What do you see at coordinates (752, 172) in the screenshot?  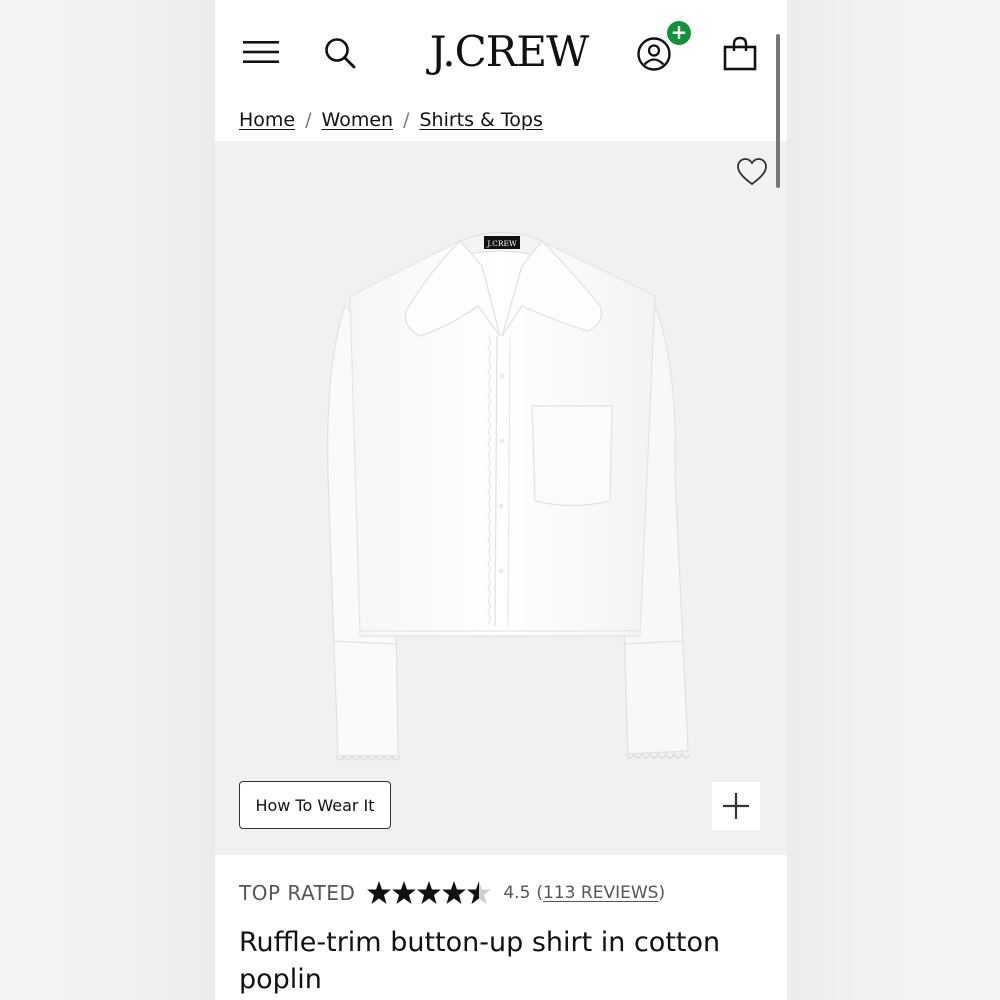 I see `heart-icon` at bounding box center [752, 172].